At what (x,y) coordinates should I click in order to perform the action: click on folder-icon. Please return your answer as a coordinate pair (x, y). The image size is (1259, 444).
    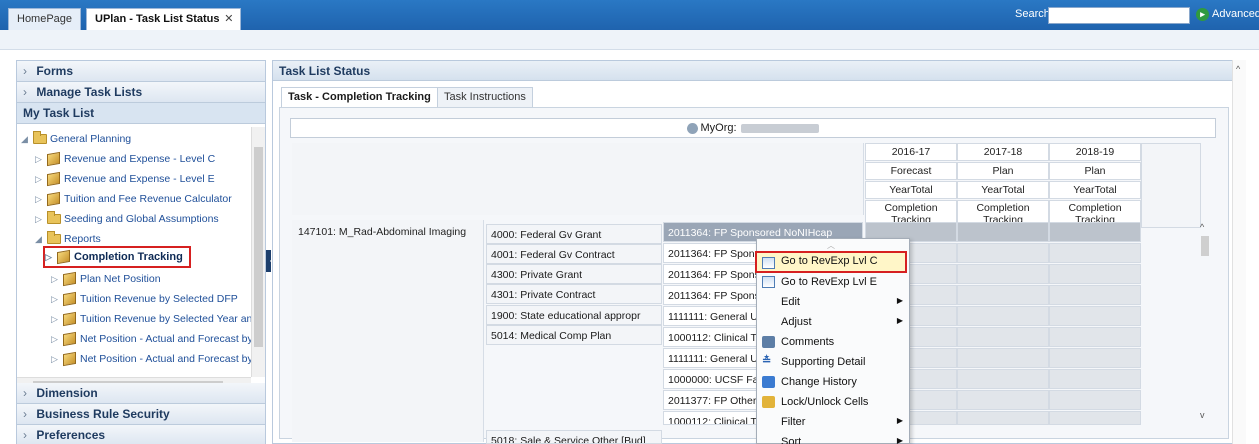
    Looking at the image, I should click on (40, 137).